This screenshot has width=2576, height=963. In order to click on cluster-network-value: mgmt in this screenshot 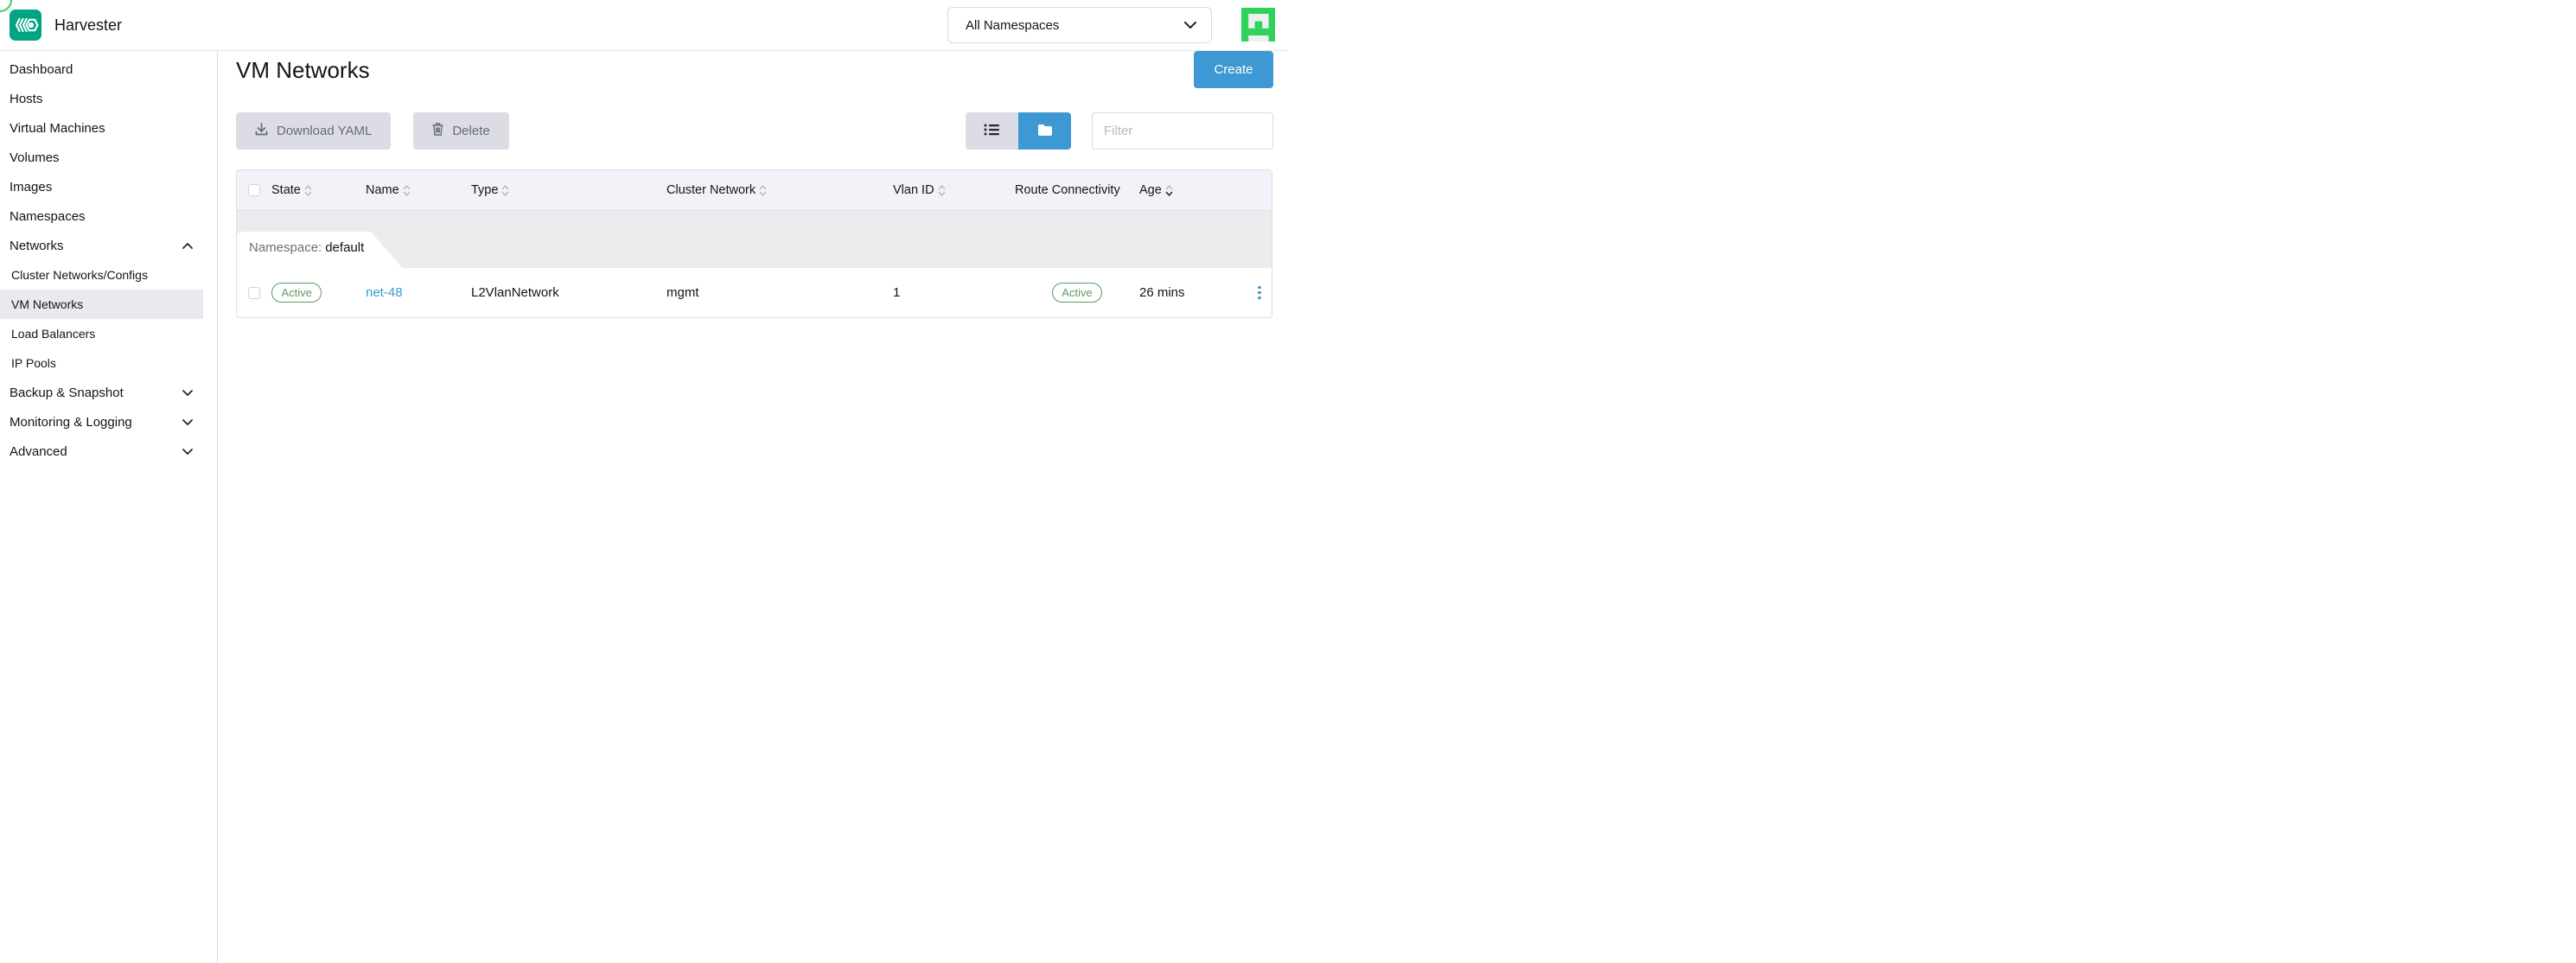, I will do `click(682, 292)`.